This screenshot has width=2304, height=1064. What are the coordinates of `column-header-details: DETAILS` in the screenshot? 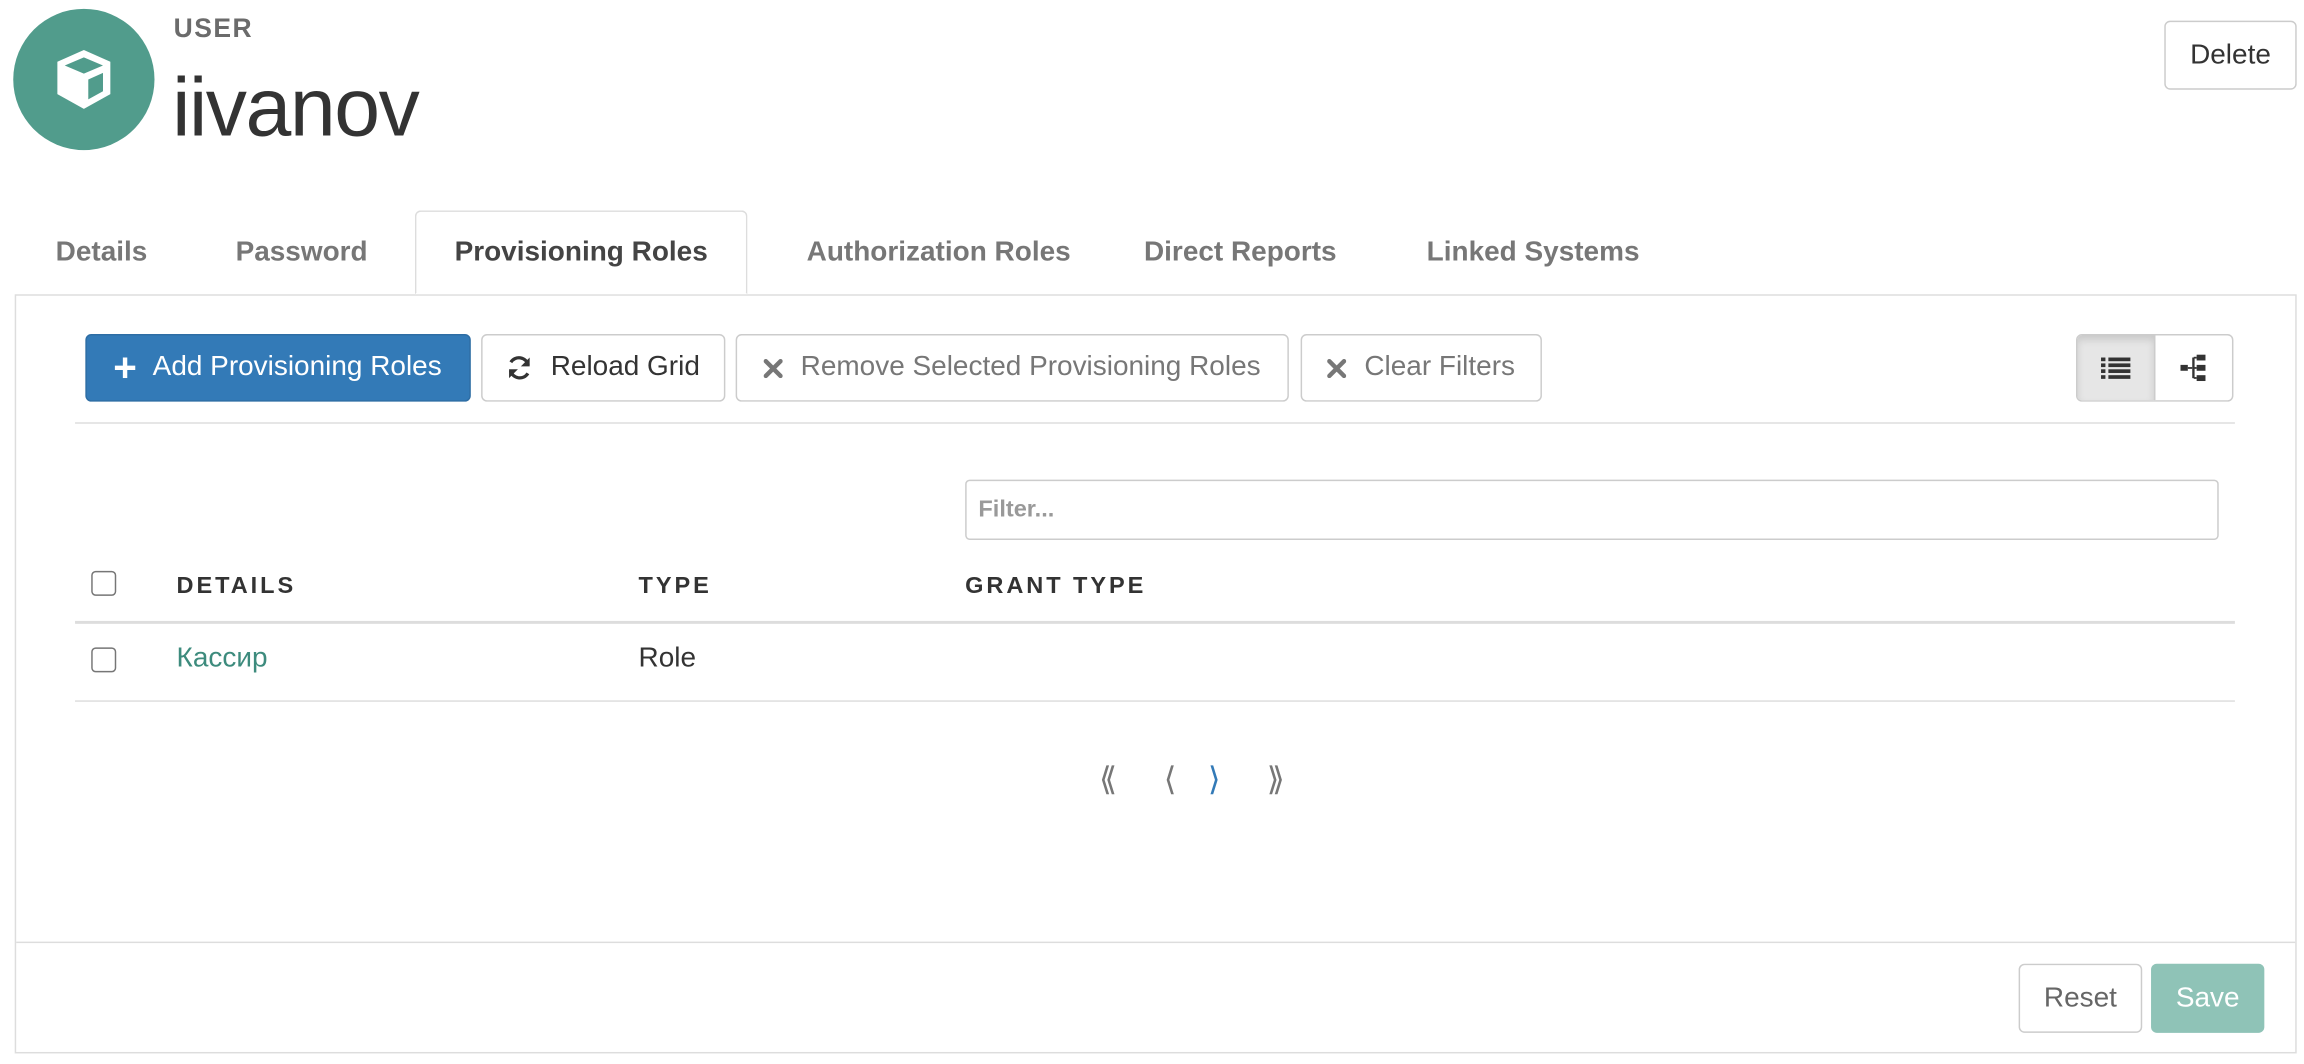 It's located at (237, 587).